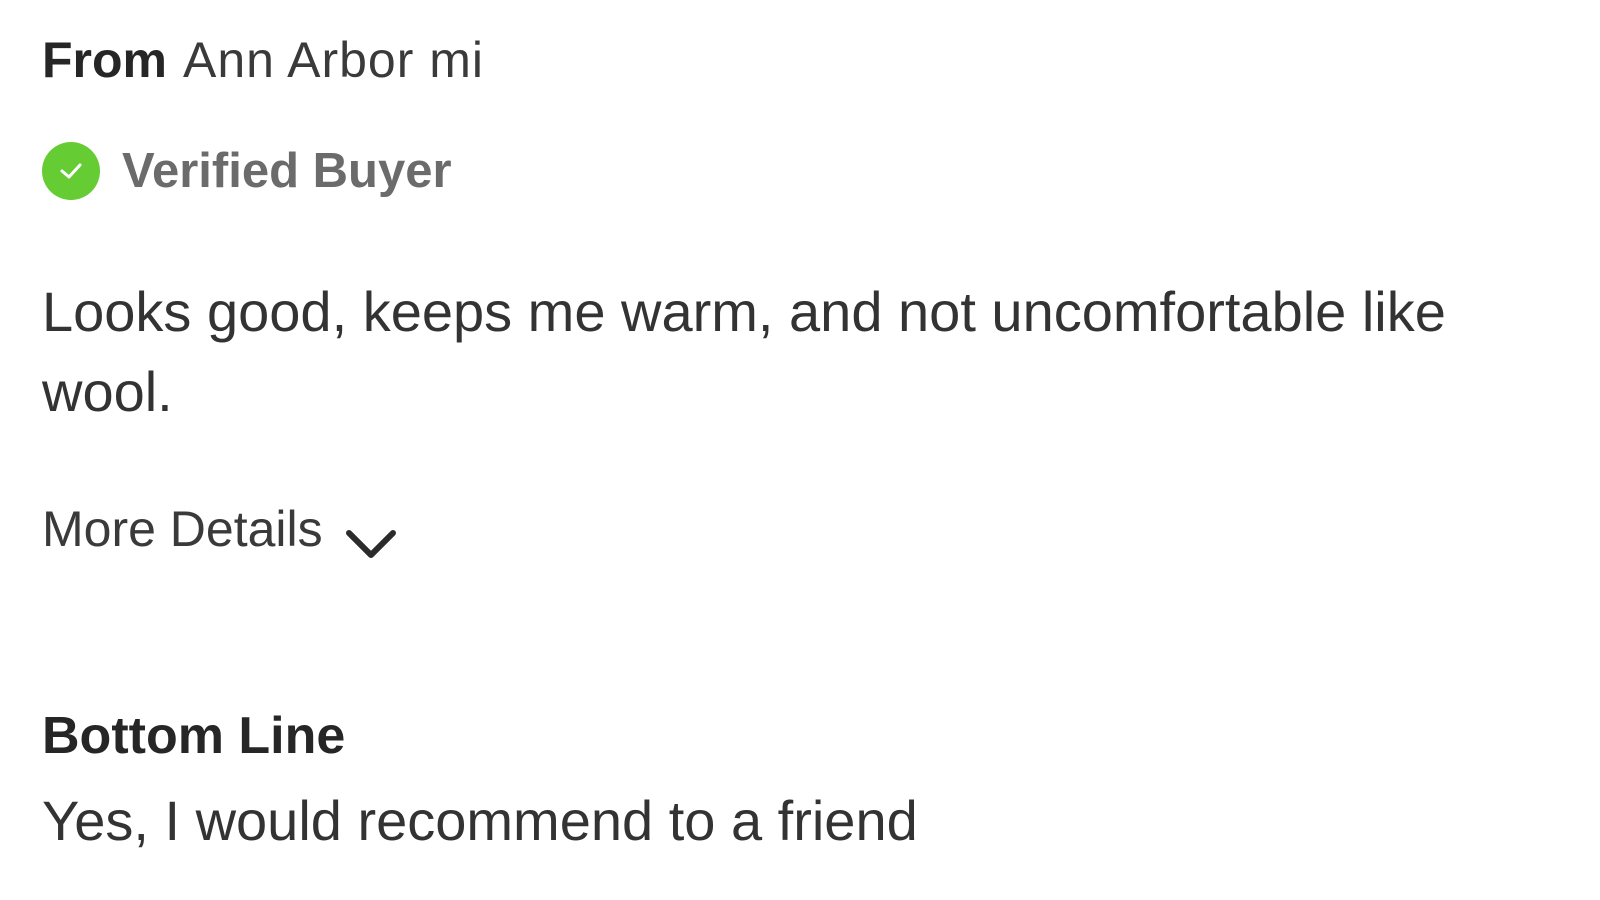  Describe the element at coordinates (117, 2) in the screenshot. I see `cut-off-text-fragment` at that location.